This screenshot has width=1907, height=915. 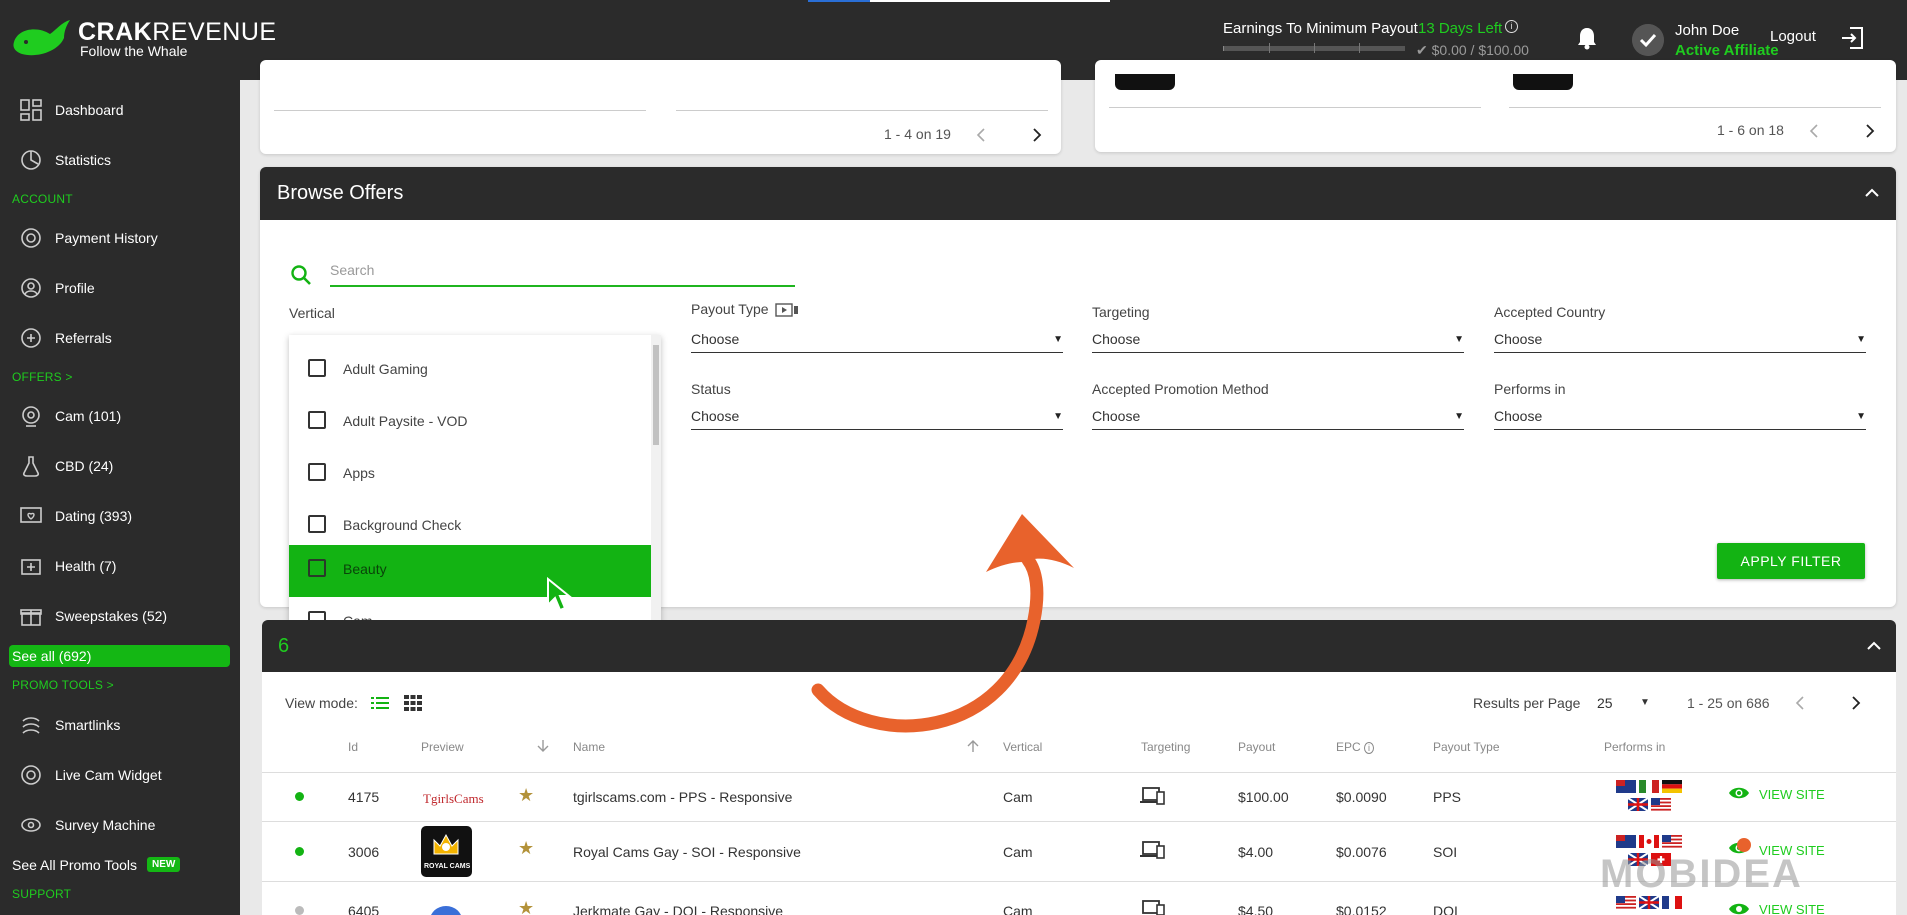 What do you see at coordinates (730, 309) in the screenshot?
I see `filter-label-text: Payout Type` at bounding box center [730, 309].